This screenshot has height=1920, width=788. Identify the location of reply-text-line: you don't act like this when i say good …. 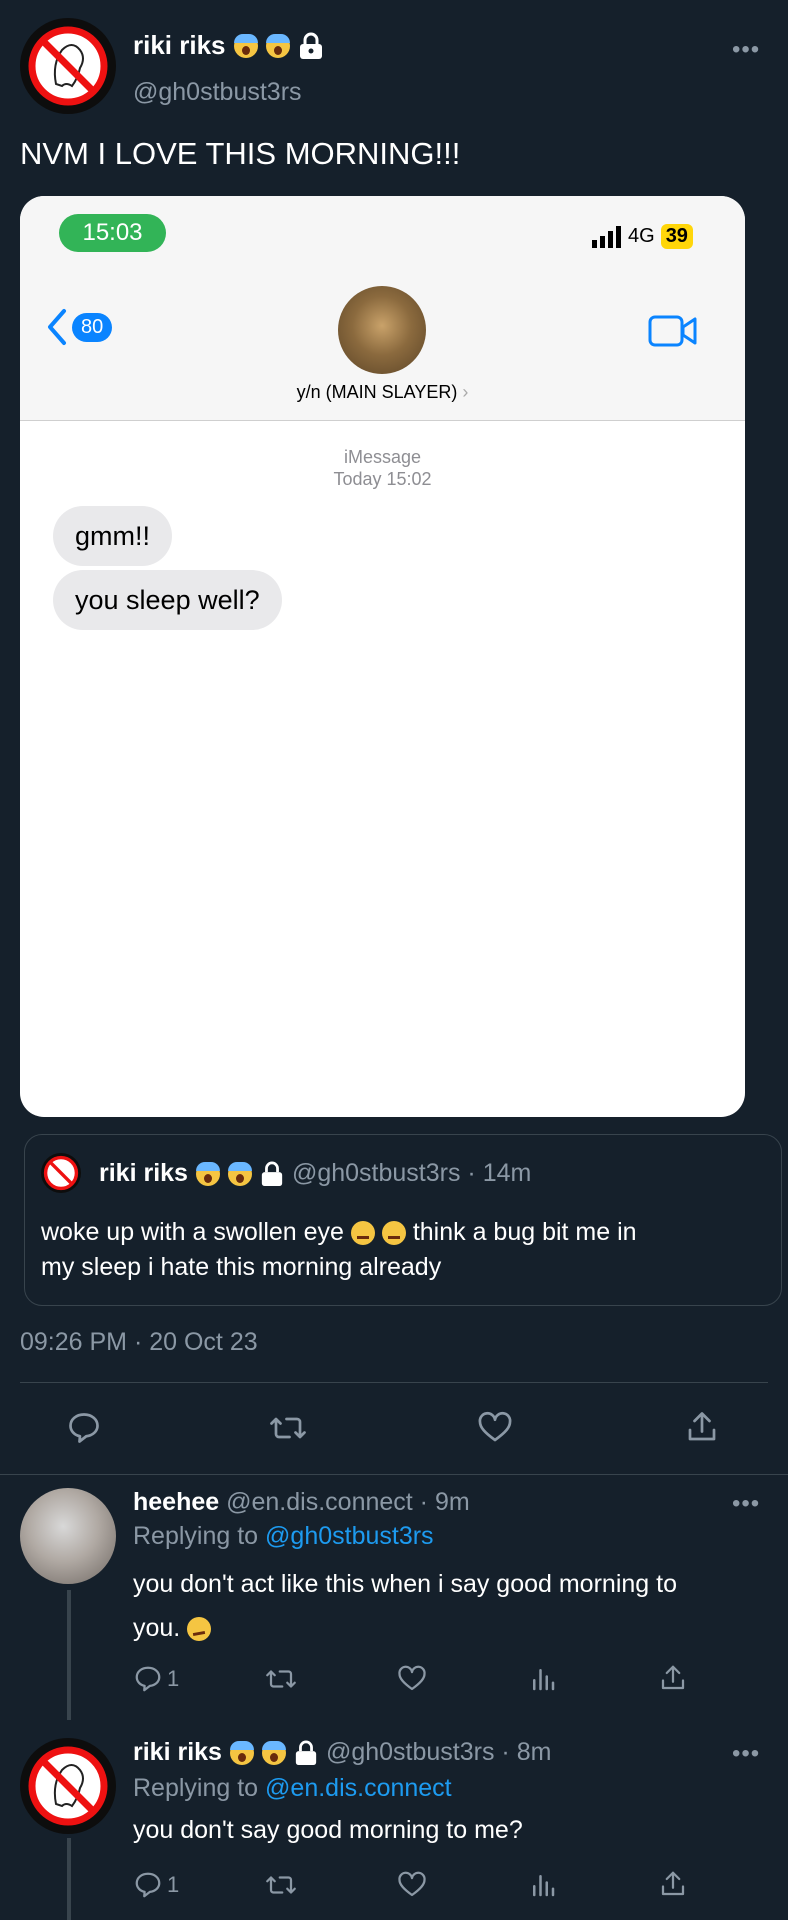
(405, 1584).